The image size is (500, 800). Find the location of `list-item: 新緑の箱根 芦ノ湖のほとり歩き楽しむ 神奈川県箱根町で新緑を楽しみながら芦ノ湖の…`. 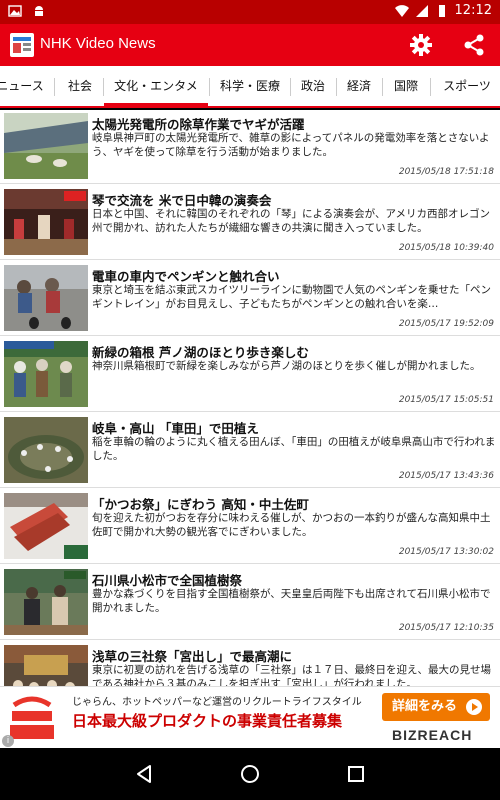

list-item: 新緑の箱根 芦ノ湖のほとり歩き楽しむ 神奈川県箱根町で新緑を楽しみながら芦ノ湖の… is located at coordinates (250, 375).